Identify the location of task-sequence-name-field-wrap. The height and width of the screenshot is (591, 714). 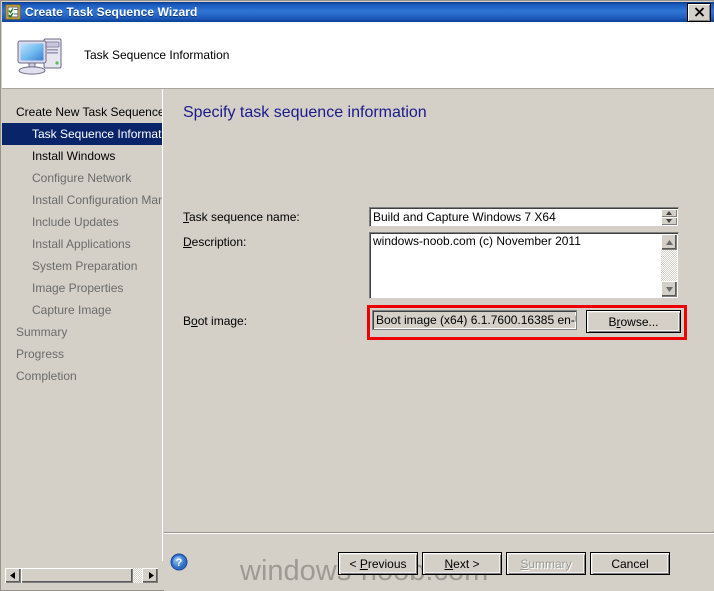
(524, 217).